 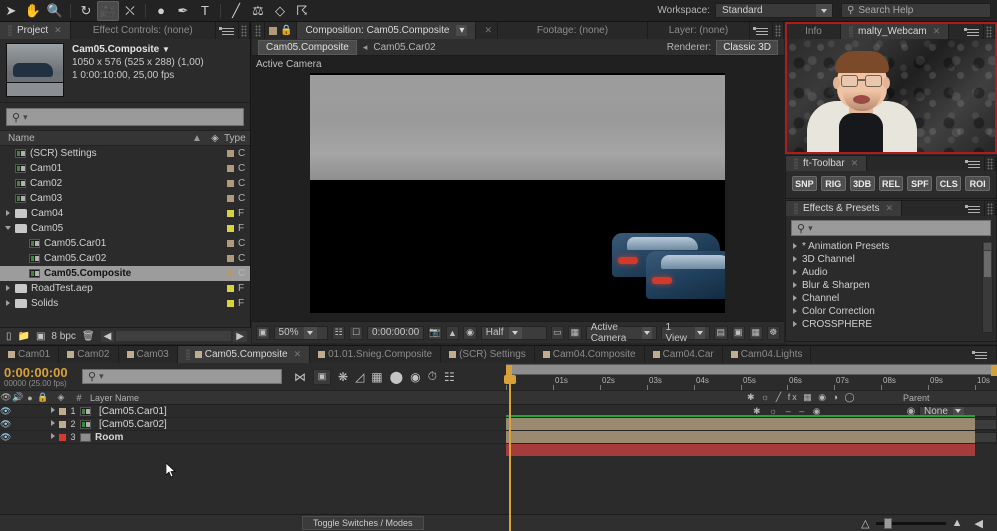 What do you see at coordinates (435, 332) in the screenshot?
I see `take-snapshot-icon: 📷` at bounding box center [435, 332].